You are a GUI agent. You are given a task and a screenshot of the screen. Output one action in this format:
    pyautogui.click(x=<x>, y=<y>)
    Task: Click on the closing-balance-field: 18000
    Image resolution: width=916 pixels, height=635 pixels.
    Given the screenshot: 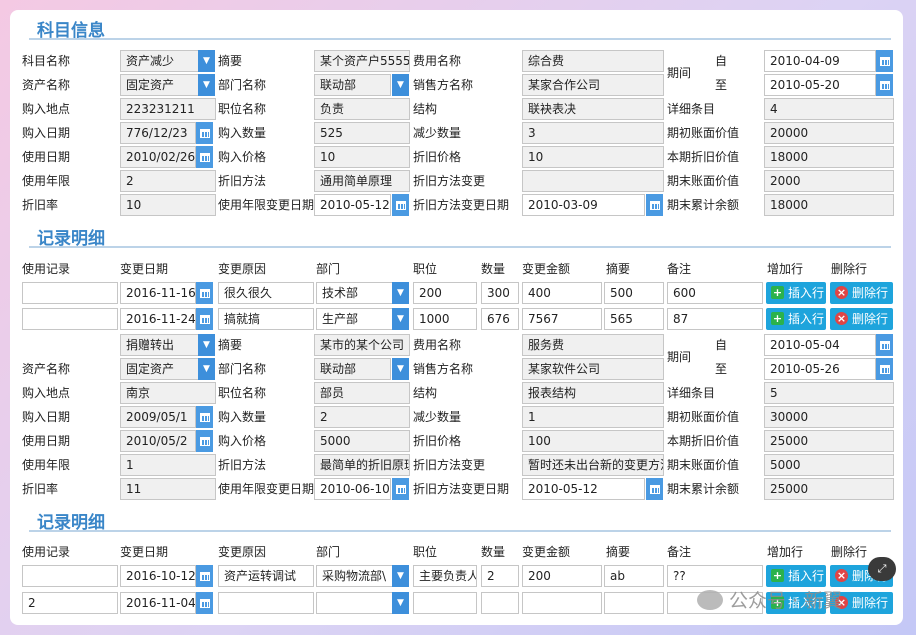 What is the action you would take?
    pyautogui.click(x=829, y=205)
    